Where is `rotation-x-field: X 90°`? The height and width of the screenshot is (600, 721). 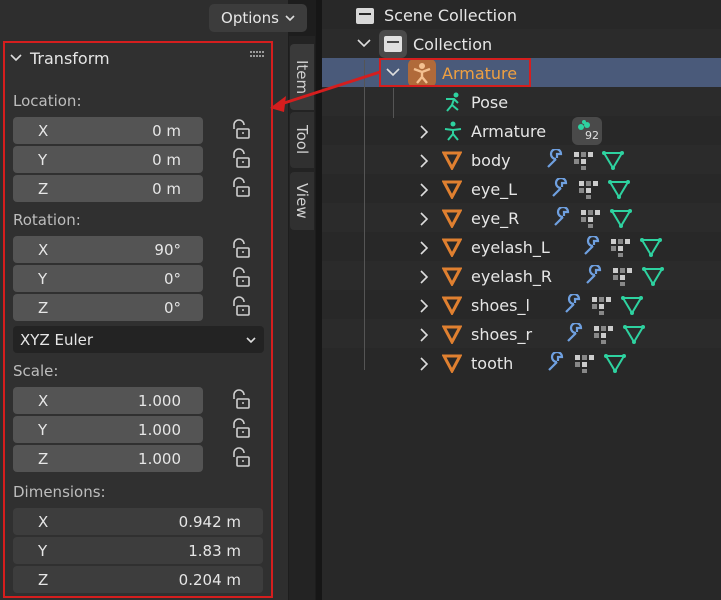
rotation-x-field: X 90° is located at coordinates (108, 249).